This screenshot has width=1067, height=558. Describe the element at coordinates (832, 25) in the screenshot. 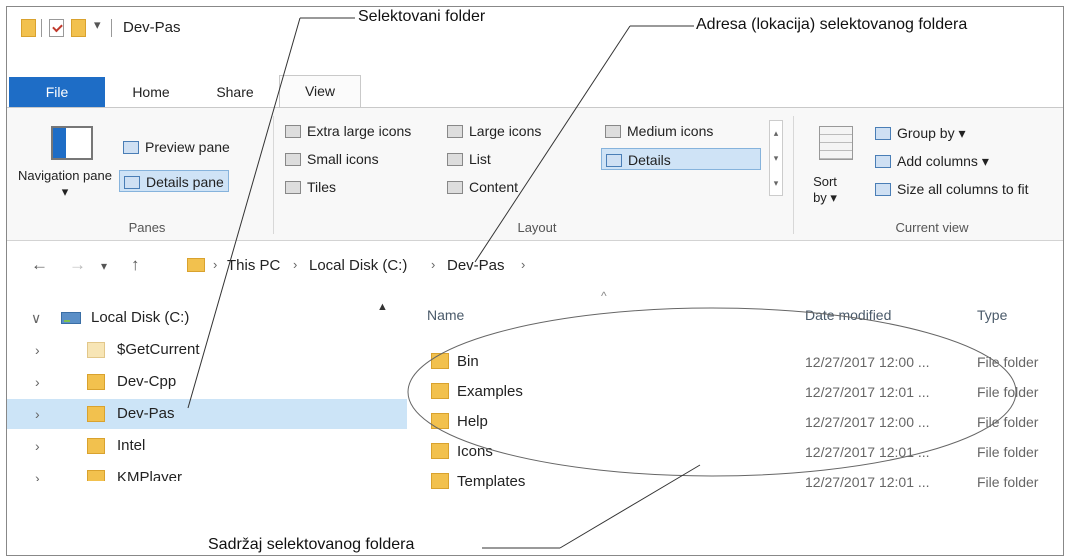

I see `annotation-address: Adresa (lokacija) selektovanog foldera` at that location.